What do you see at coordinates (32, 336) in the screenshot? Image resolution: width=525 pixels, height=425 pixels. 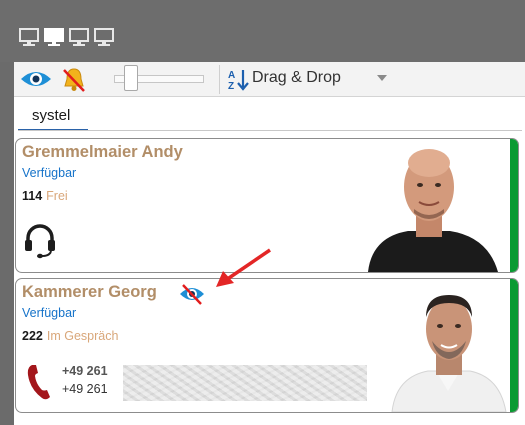 I see `extension-number: 222` at bounding box center [32, 336].